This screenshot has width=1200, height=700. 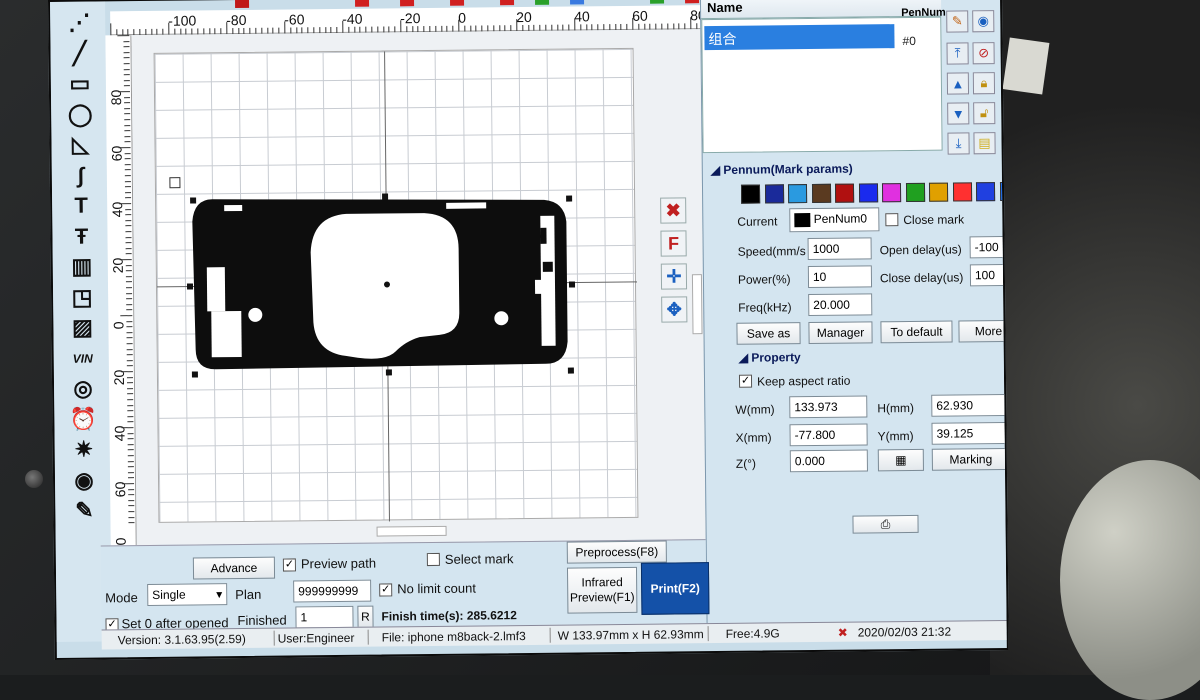 What do you see at coordinates (892, 220) in the screenshot?
I see `close-mark-checkbox` at bounding box center [892, 220].